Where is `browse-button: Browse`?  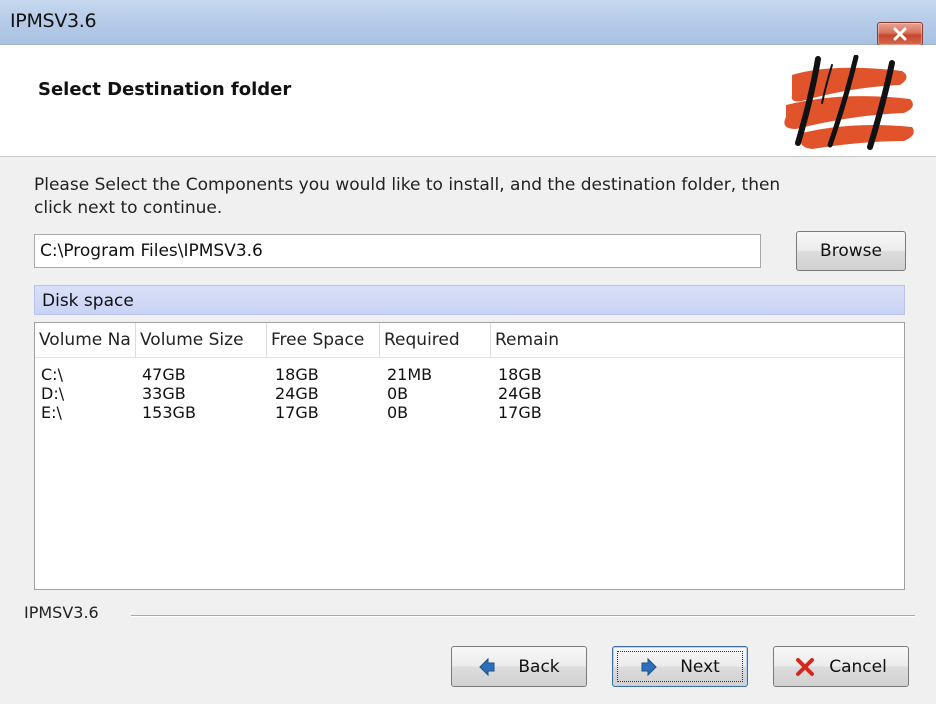 browse-button: Browse is located at coordinates (851, 251).